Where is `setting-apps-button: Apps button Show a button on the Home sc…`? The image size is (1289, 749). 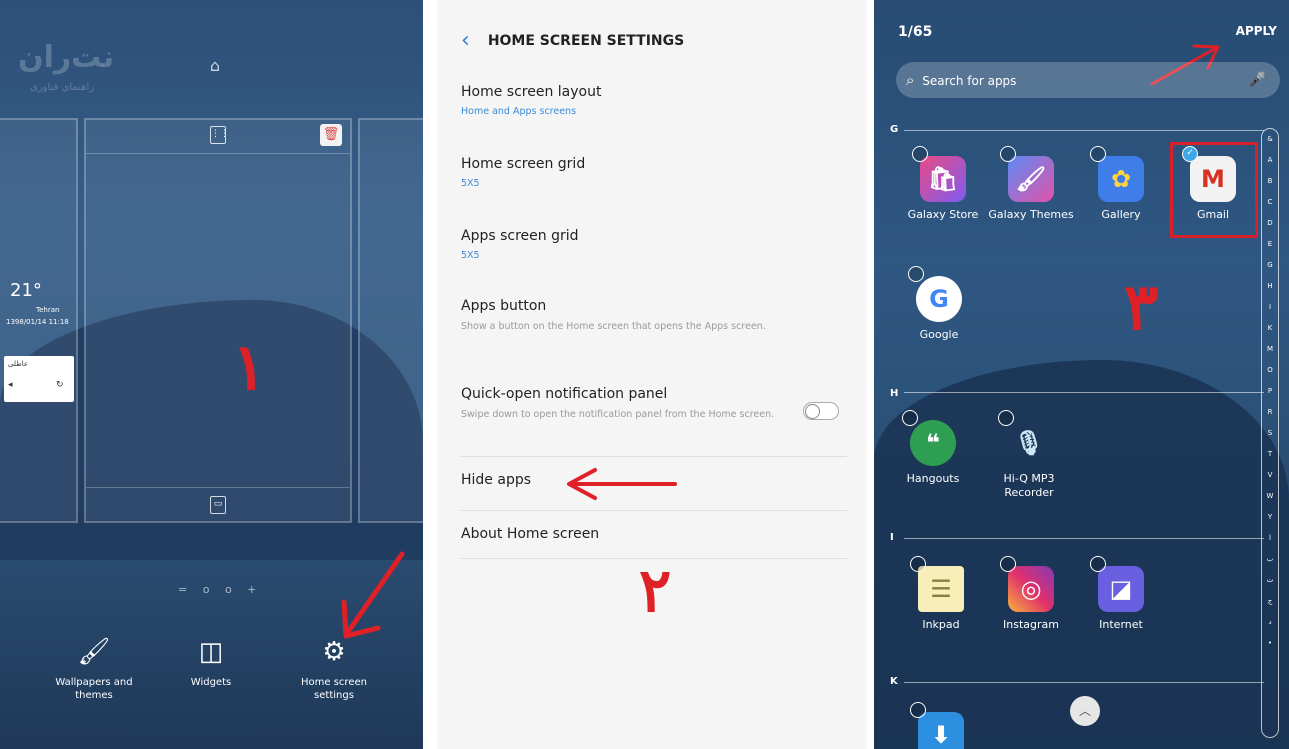
setting-apps-button: Apps button Show a button on the Home sc… is located at coordinates (653, 315).